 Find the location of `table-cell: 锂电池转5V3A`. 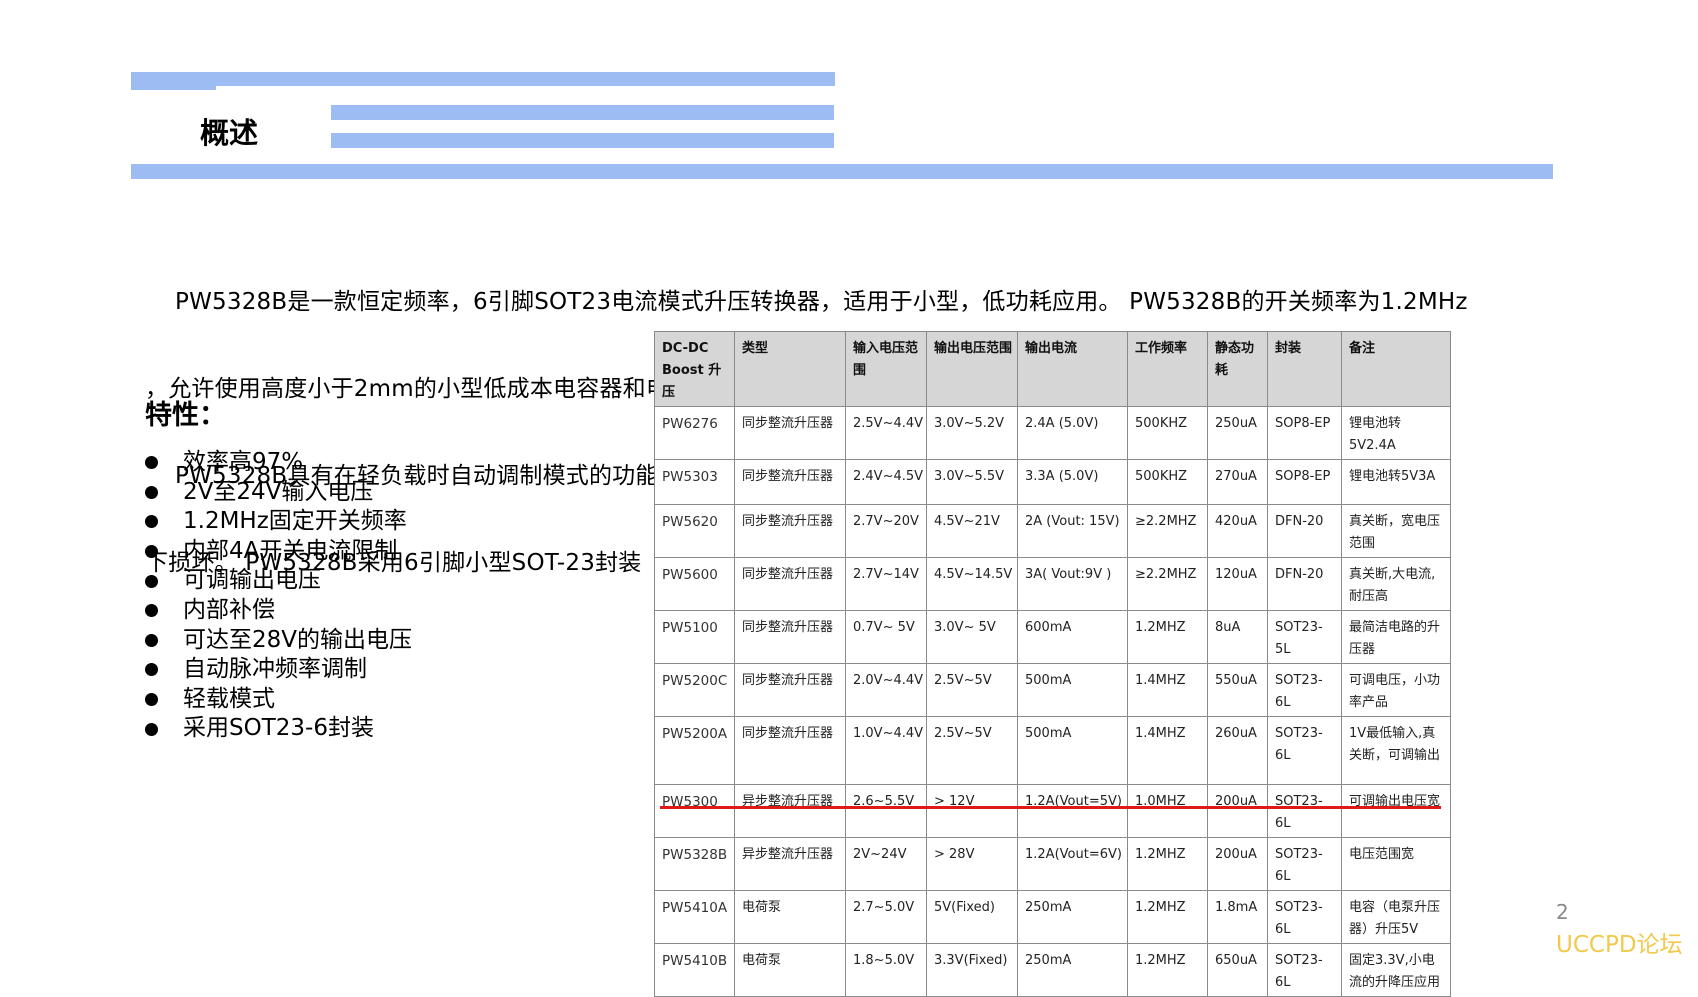

table-cell: 锂电池转5V3A is located at coordinates (1396, 482).